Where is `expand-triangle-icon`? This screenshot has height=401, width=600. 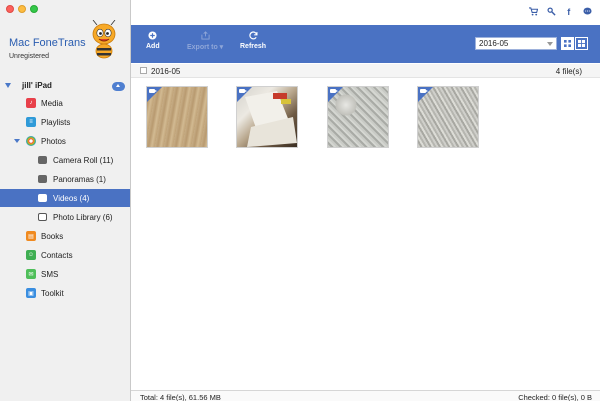 expand-triangle-icon is located at coordinates (17, 141).